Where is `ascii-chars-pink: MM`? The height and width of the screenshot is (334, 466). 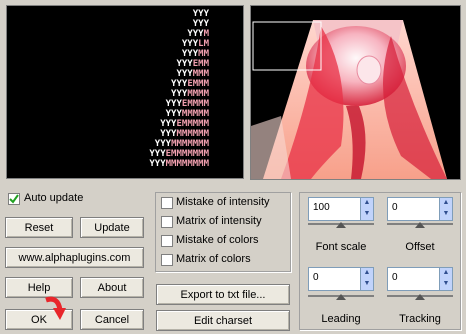
ascii-chars-pink: MM is located at coordinates (203, 54).